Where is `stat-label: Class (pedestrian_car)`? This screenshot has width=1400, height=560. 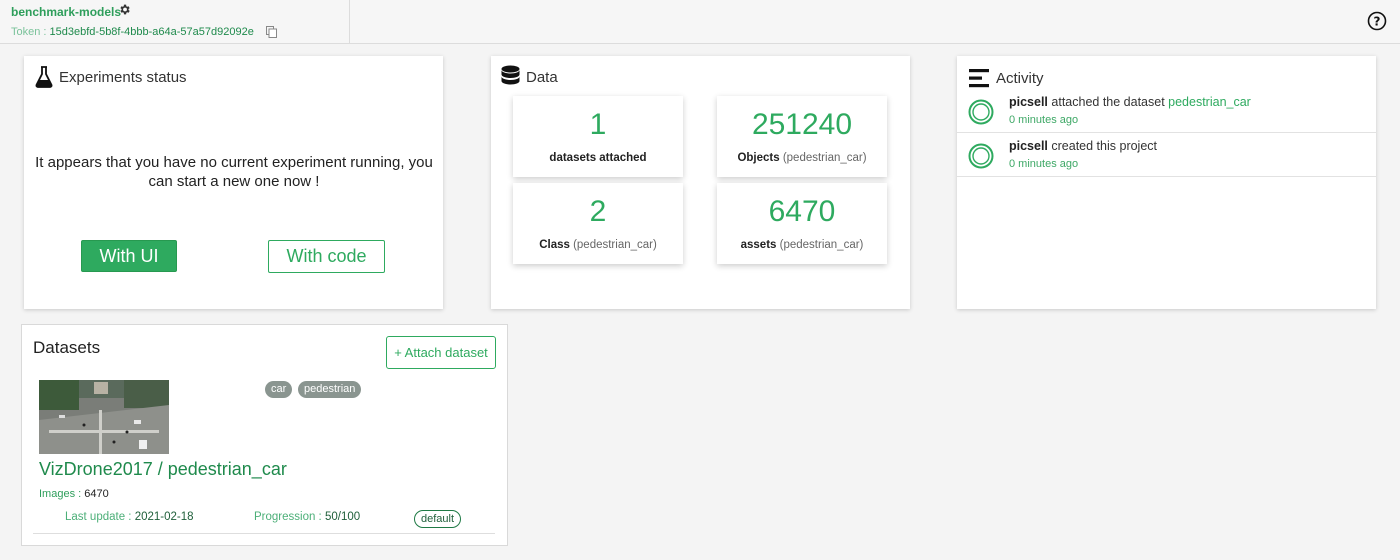 stat-label: Class (pedestrian_car) is located at coordinates (598, 245).